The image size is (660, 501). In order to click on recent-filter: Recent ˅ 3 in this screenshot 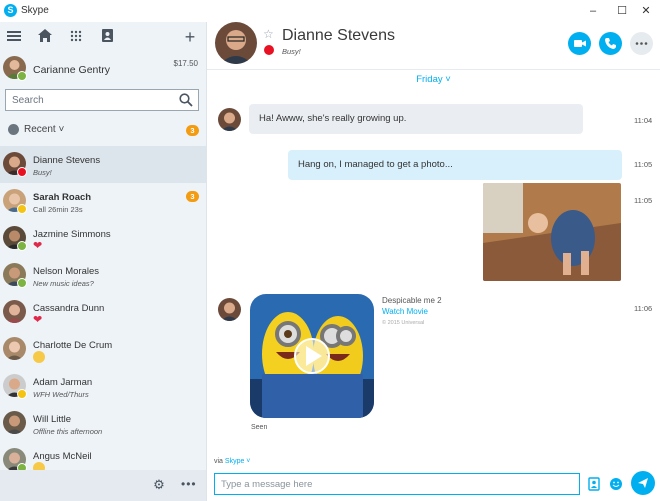, I will do `click(103, 130)`.